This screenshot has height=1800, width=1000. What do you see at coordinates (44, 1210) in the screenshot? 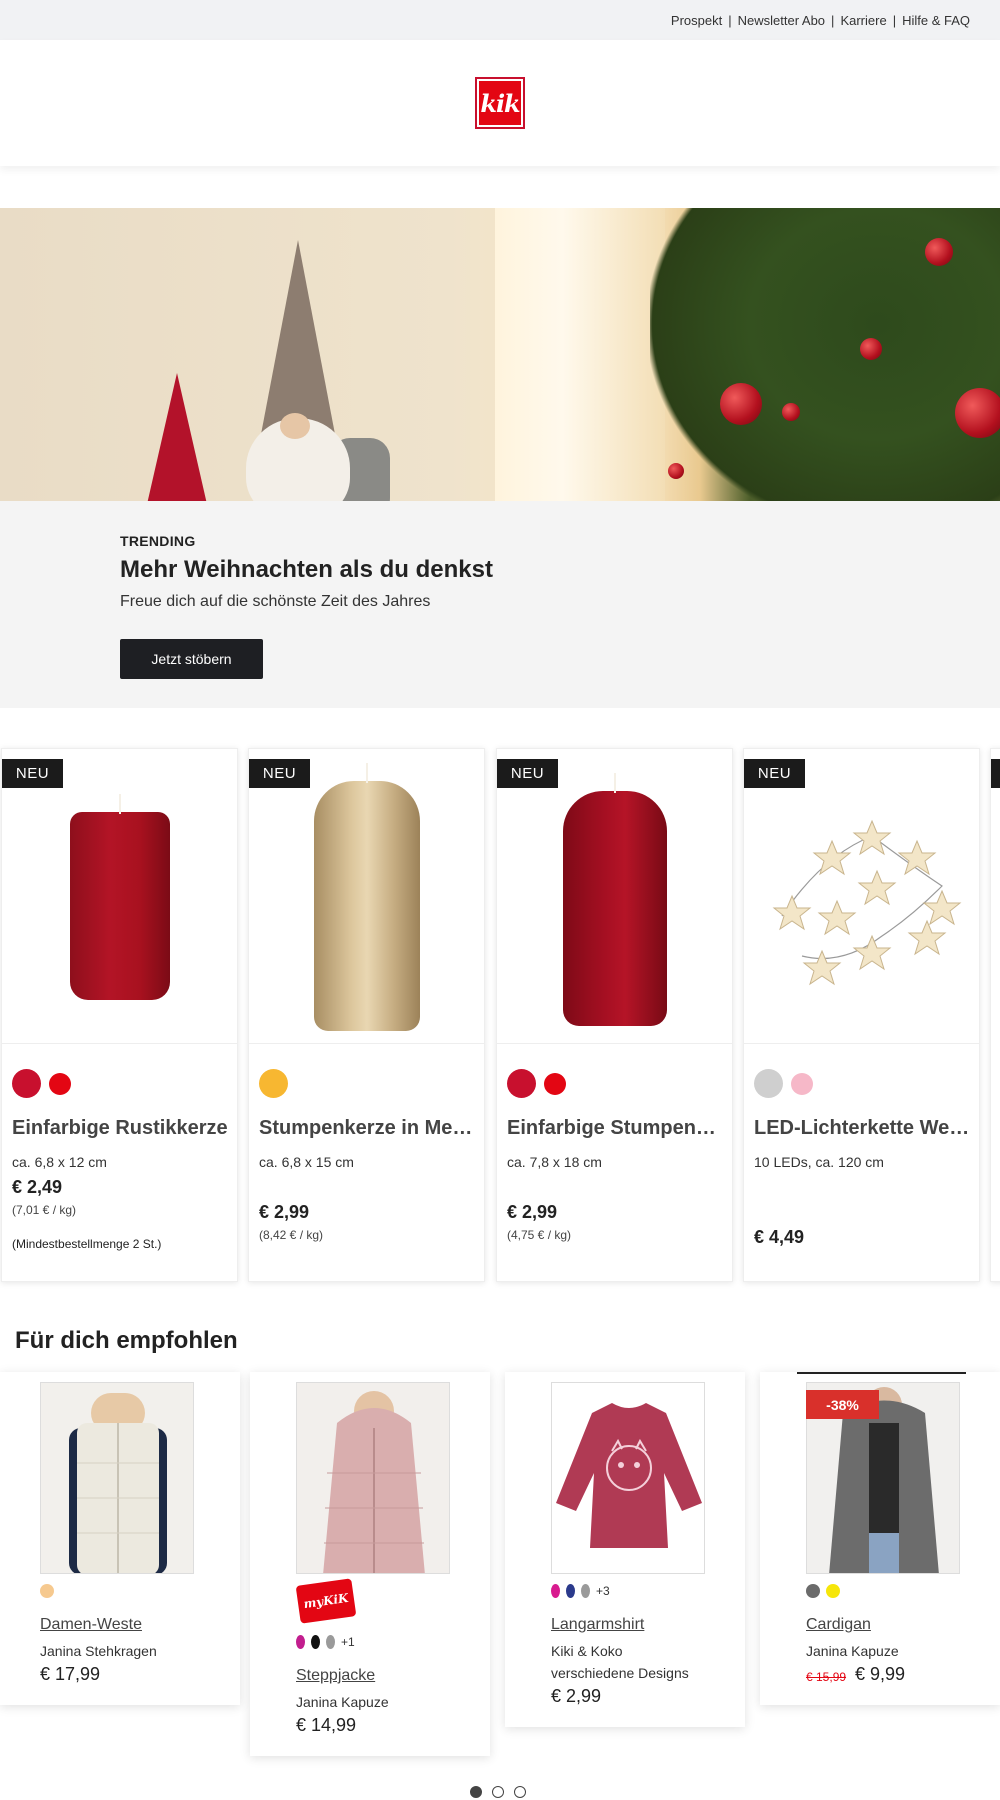
I see `product-unit-price: (7,01 € / kg)` at bounding box center [44, 1210].